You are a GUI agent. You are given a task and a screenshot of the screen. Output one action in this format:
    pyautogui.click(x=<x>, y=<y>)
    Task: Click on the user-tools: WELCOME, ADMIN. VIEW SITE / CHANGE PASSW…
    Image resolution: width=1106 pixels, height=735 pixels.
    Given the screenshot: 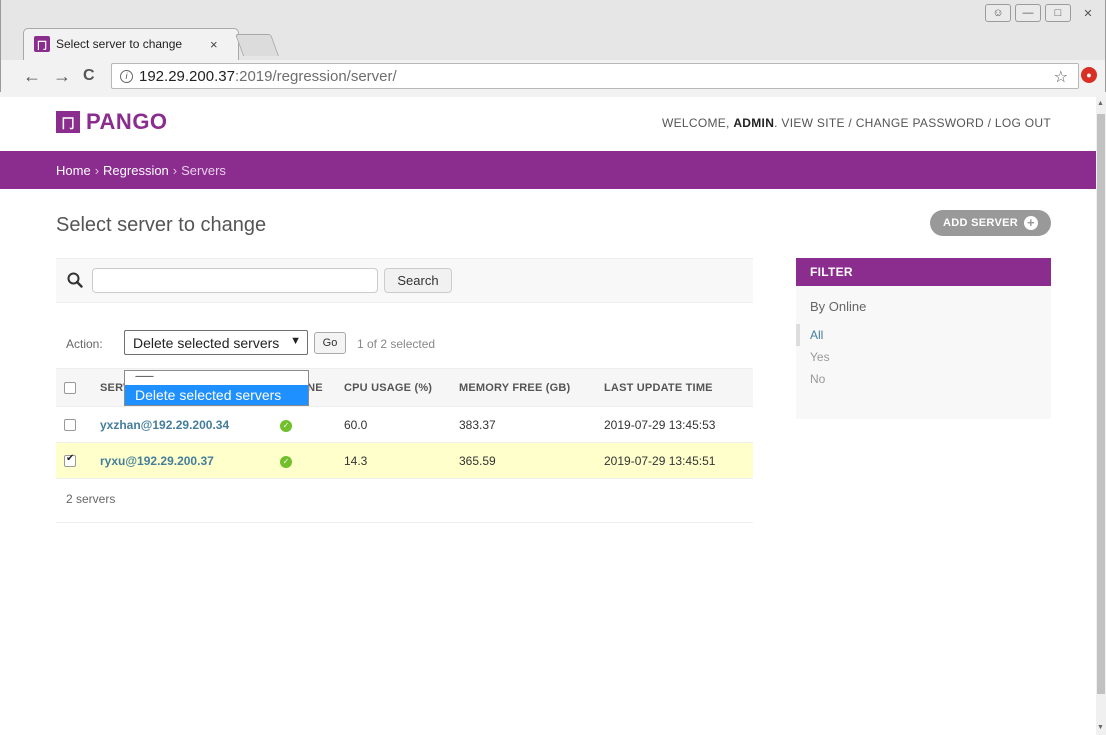 What is the action you would take?
    pyautogui.click(x=856, y=123)
    